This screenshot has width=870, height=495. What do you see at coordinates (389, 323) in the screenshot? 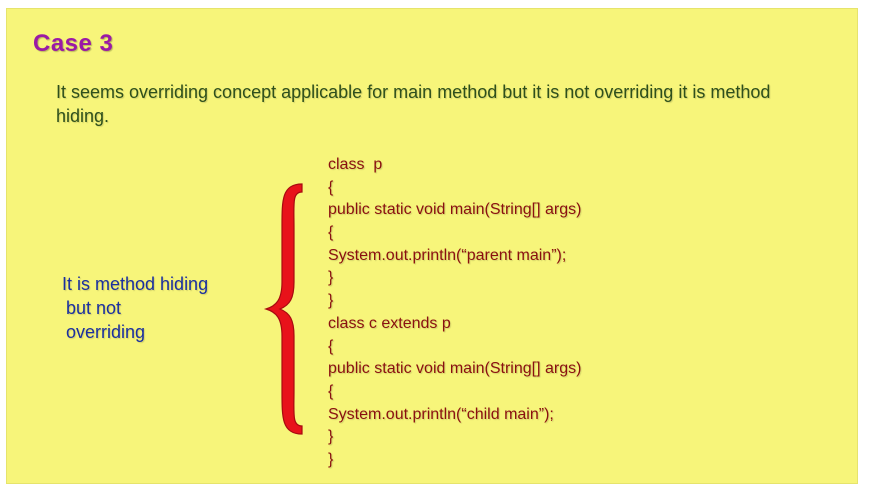
I see `code-line: class c extends p` at bounding box center [389, 323].